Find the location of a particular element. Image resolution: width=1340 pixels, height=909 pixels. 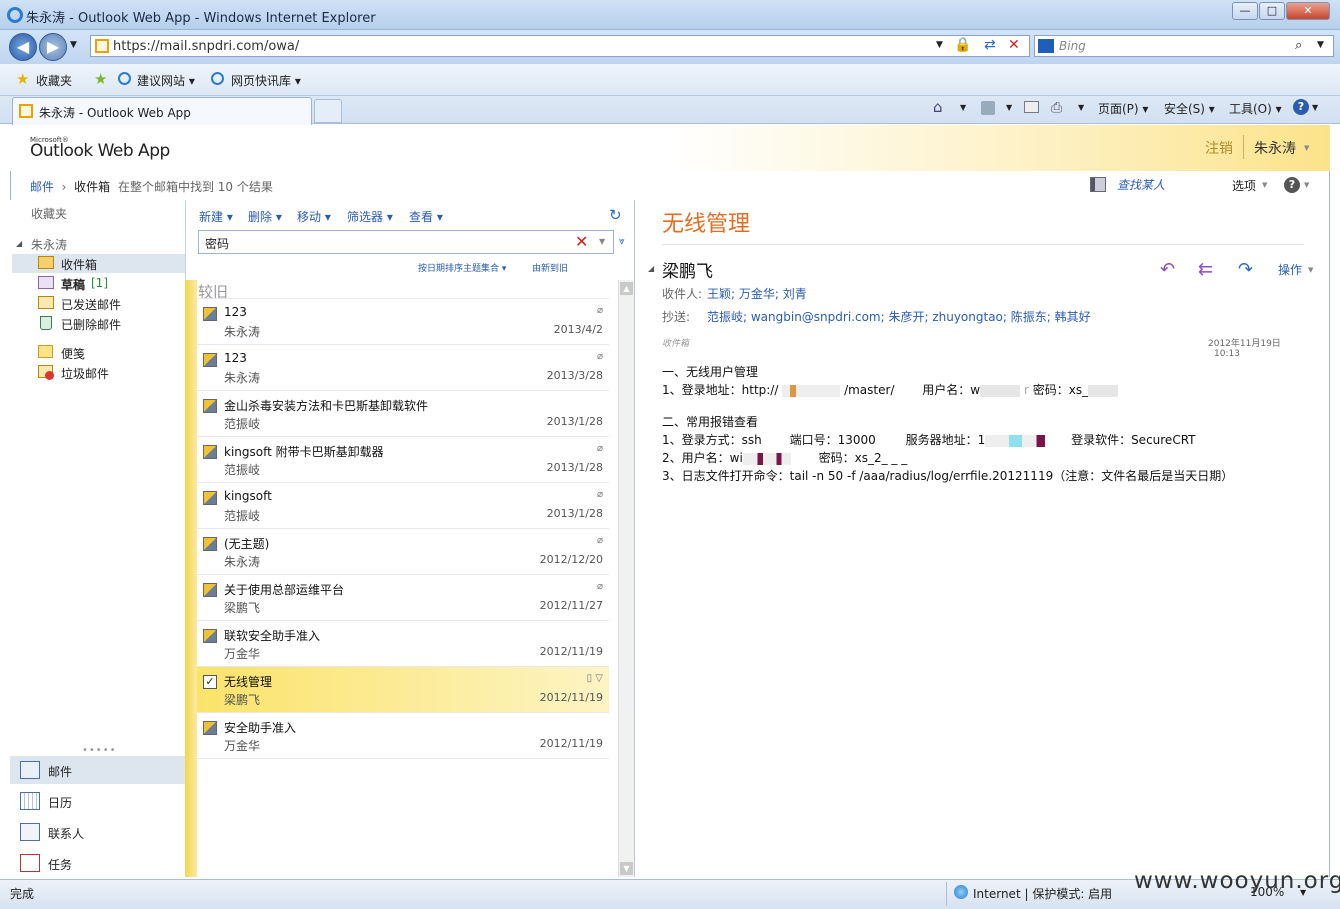

message-subject: 123 is located at coordinates (235, 312).